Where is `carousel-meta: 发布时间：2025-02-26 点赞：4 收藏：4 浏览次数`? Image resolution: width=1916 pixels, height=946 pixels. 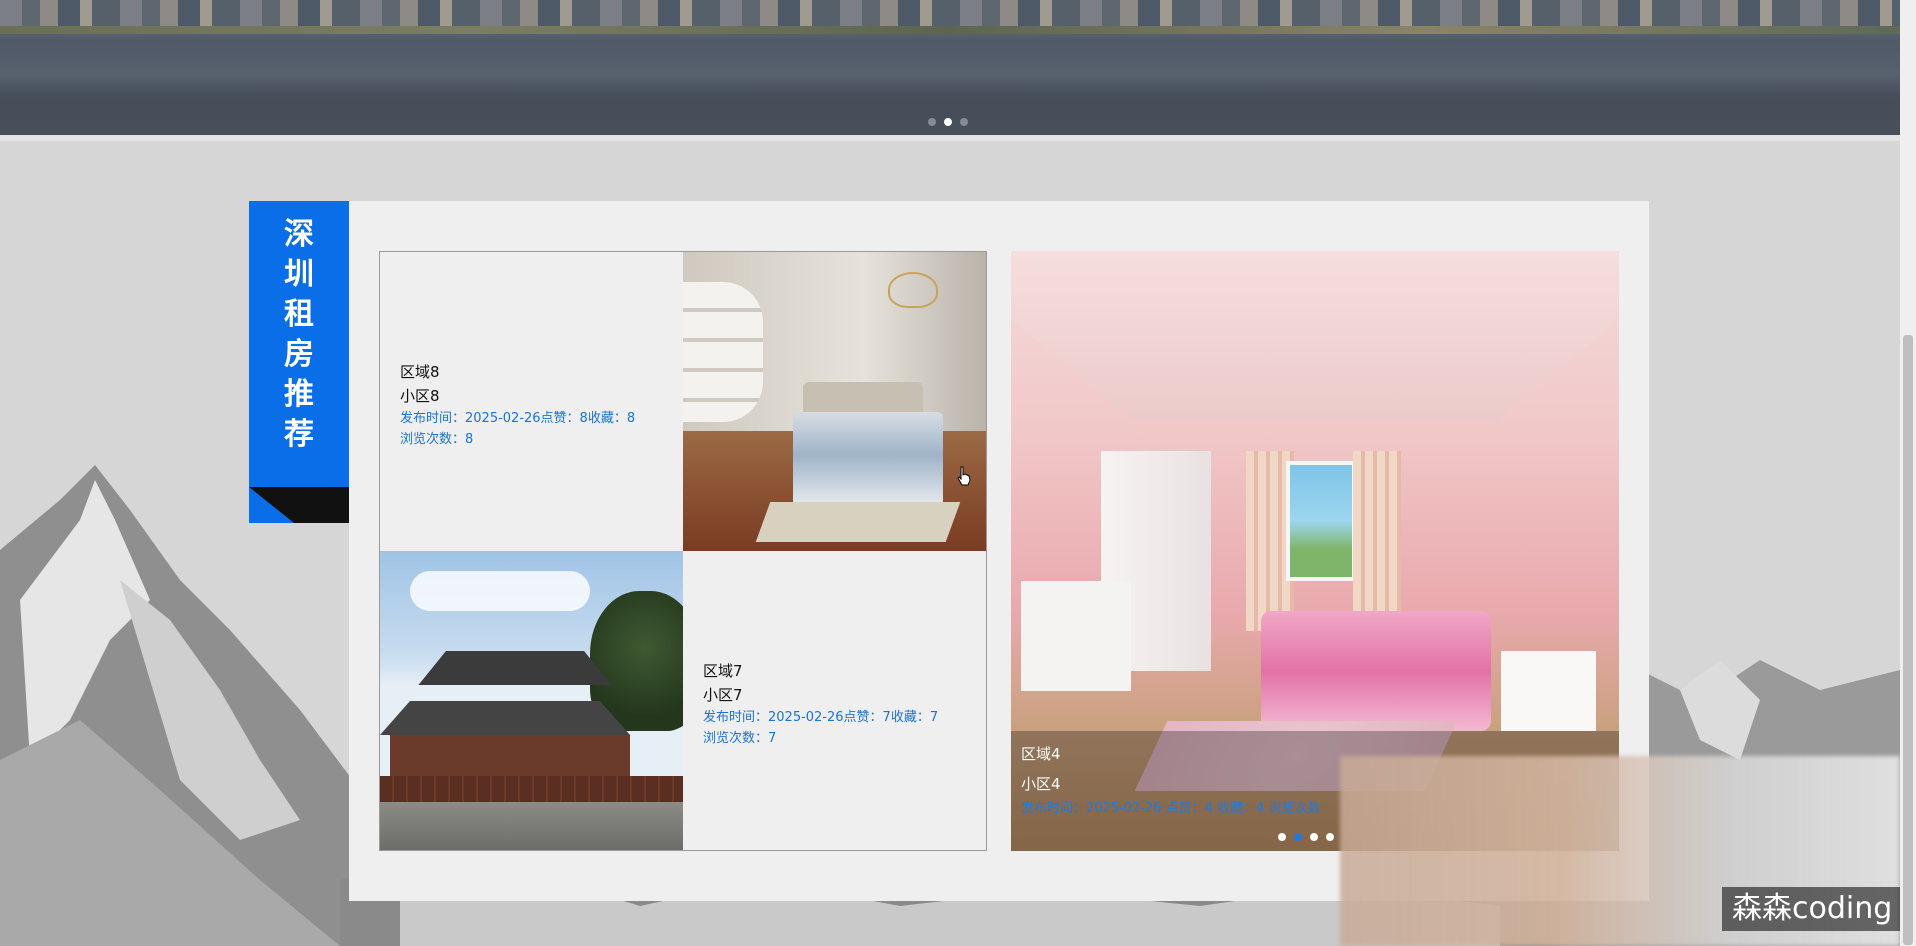
carousel-meta: 发布时间：2025-02-26 点赞：4 收藏：4 浏览次数 is located at coordinates (1171, 808).